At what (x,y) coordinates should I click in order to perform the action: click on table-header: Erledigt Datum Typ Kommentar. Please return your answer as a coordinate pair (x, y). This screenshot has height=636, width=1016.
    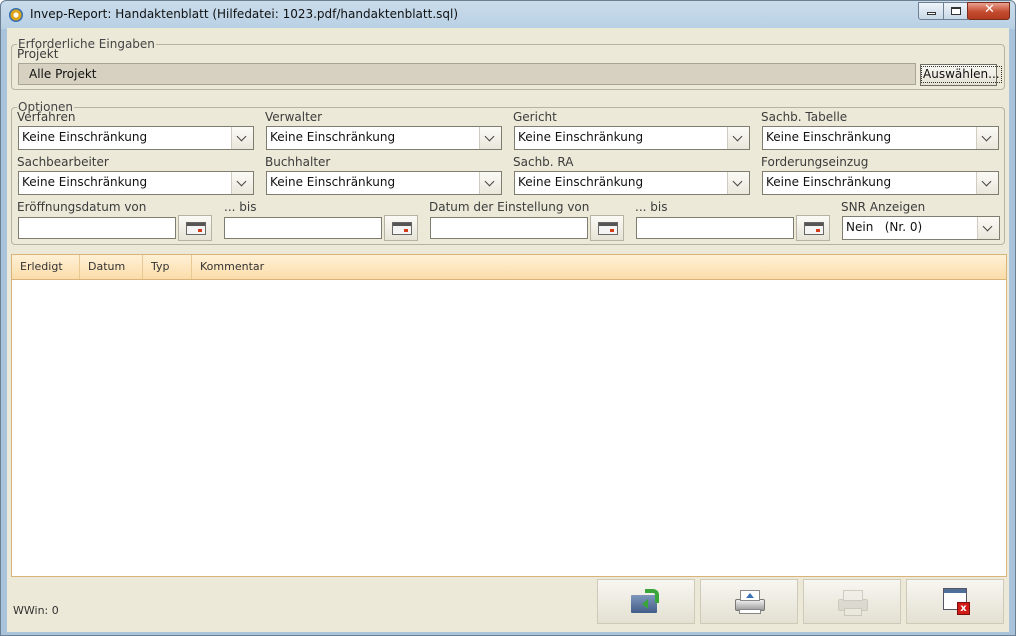
    Looking at the image, I should click on (509, 267).